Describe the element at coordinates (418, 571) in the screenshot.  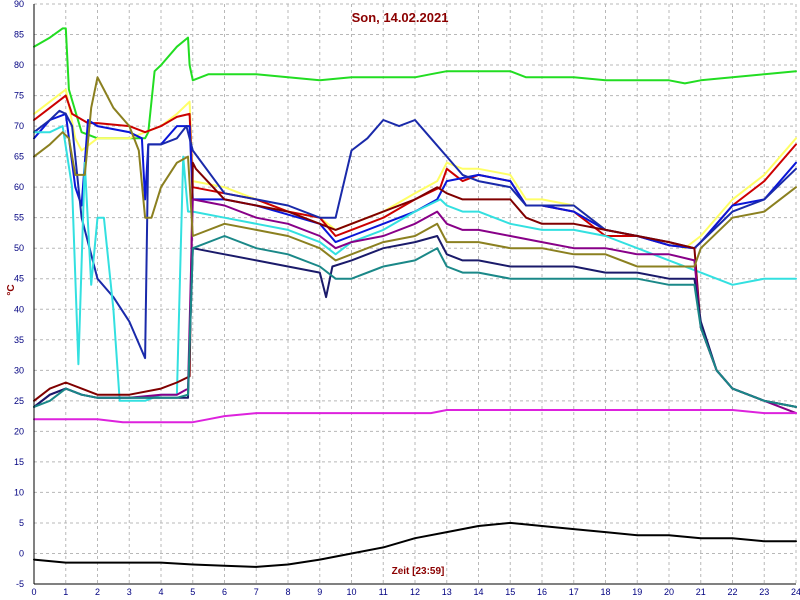
I see `x-axis-label: Zeit [23:59]` at that location.